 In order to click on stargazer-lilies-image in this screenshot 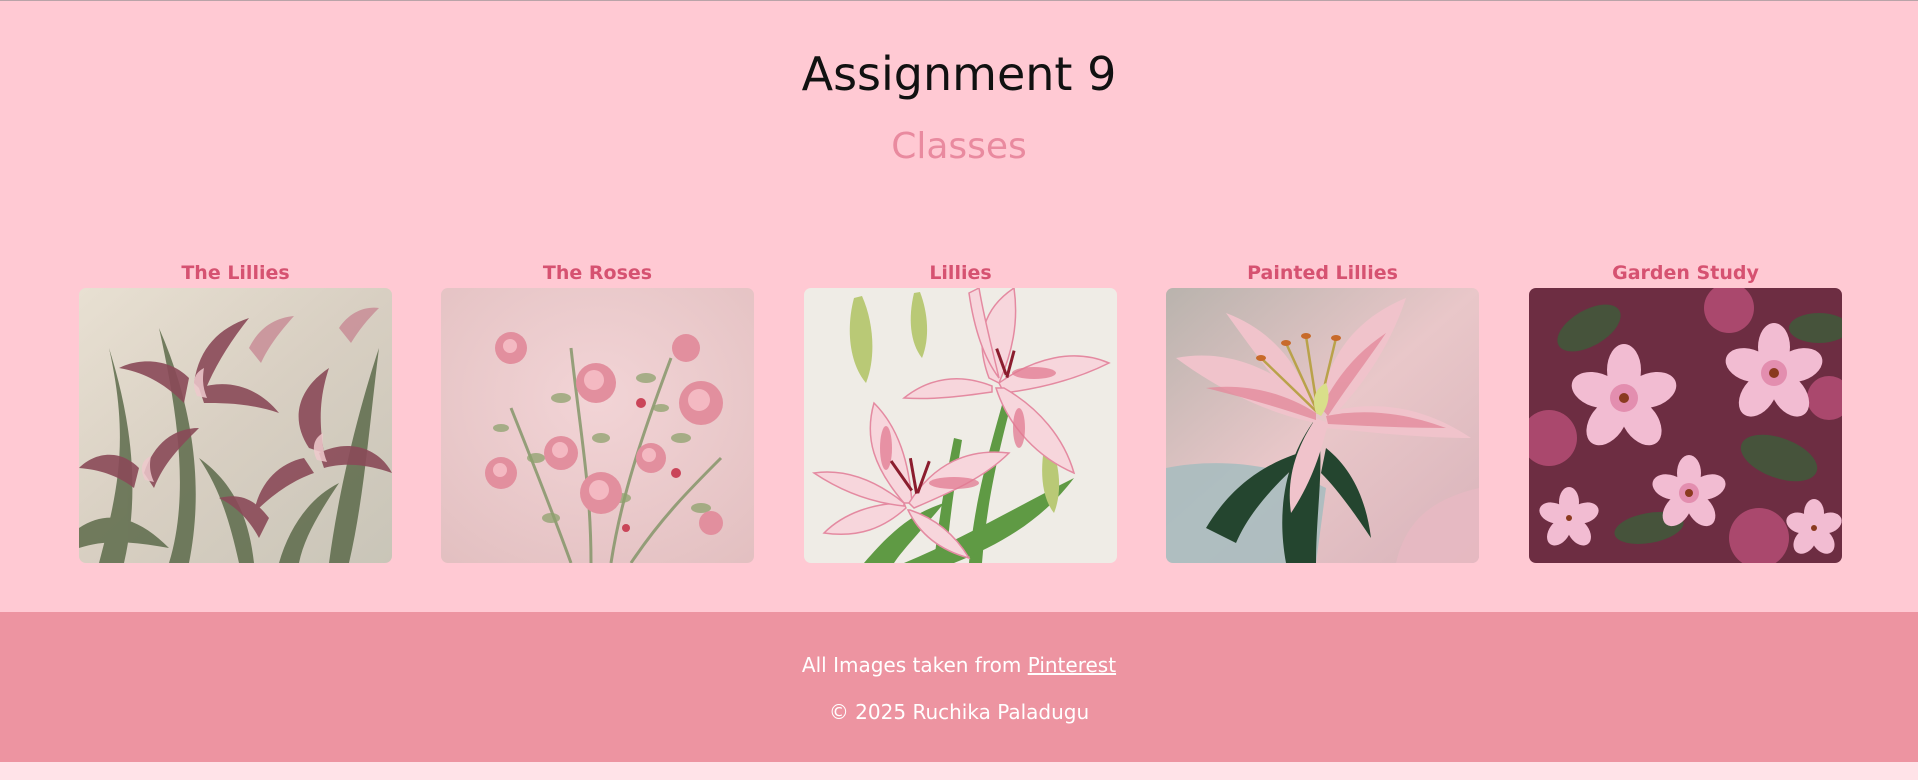, I will do `click(960, 425)`.